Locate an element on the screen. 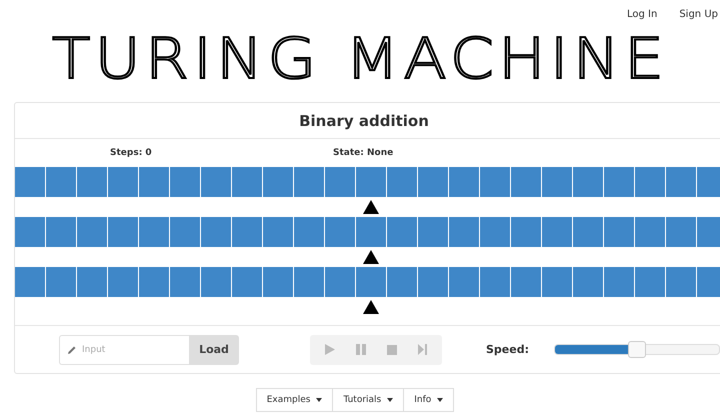 Image resolution: width=720 pixels, height=414 pixels. play-icon is located at coordinates (329, 349).